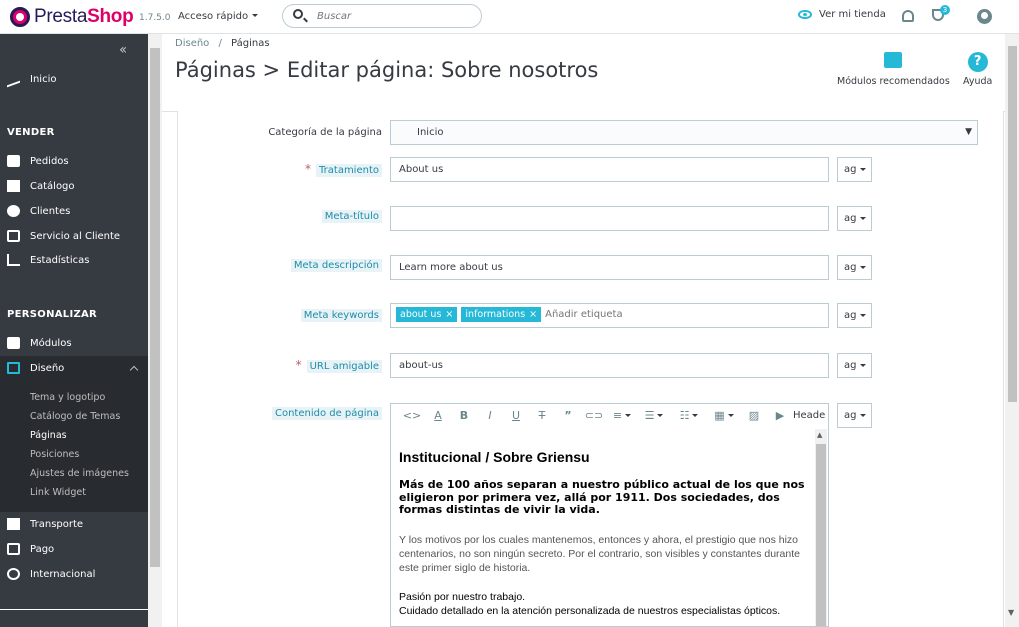  What do you see at coordinates (326, 413) in the screenshot?
I see `content-label-text: Contenido de página` at bounding box center [326, 413].